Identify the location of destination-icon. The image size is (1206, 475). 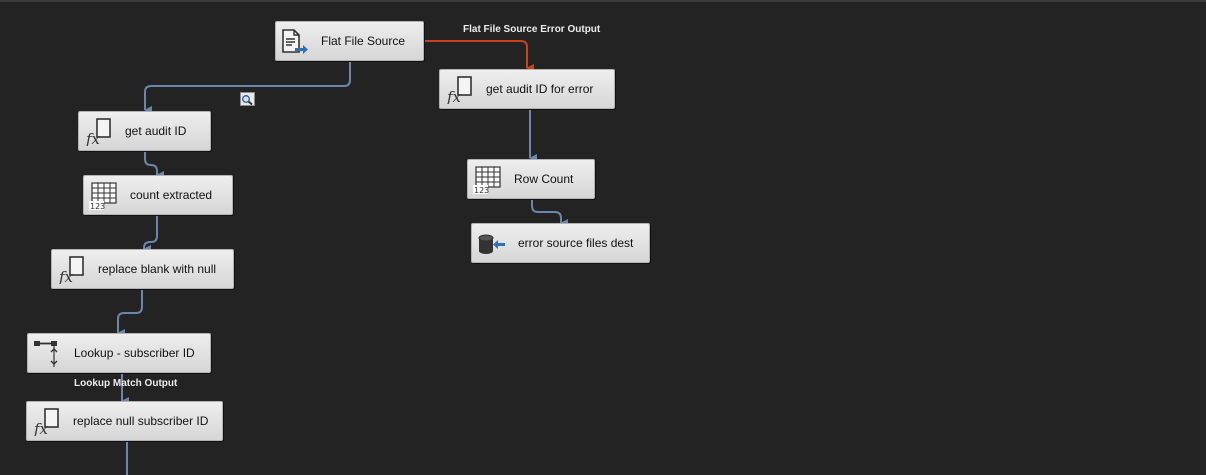
(491, 244).